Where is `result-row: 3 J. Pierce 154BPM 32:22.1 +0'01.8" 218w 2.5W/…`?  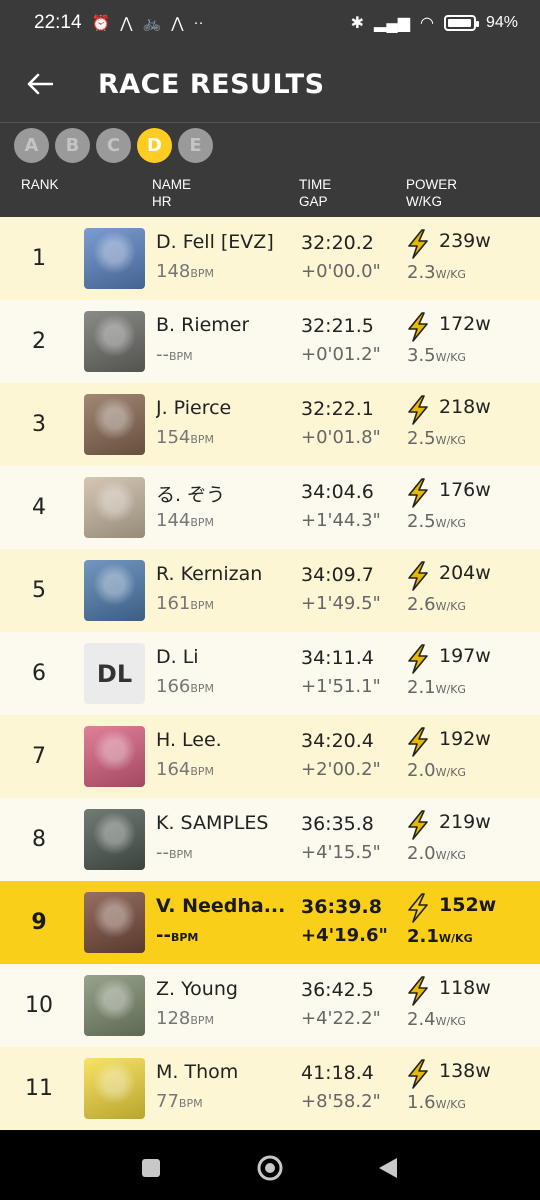
result-row: 3 J. Pierce 154BPM 32:22.1 +0'01.8" 218w 2.5W/… is located at coordinates (270, 424).